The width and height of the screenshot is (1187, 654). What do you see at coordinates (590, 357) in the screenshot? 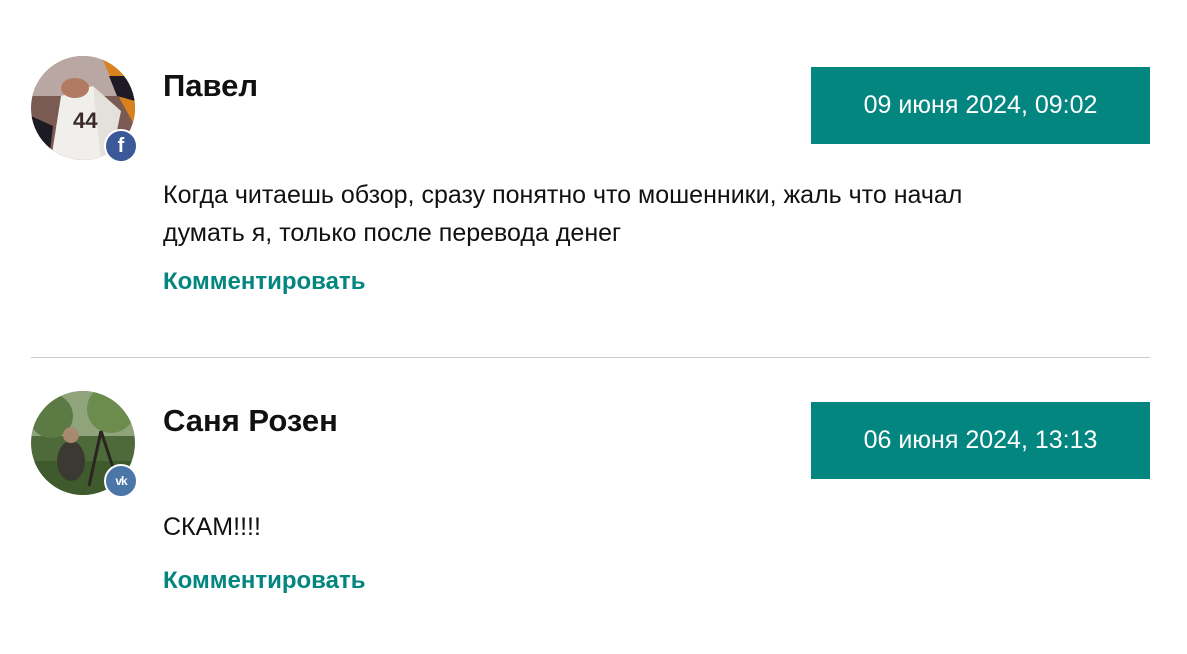
I see `comment-divider` at bounding box center [590, 357].